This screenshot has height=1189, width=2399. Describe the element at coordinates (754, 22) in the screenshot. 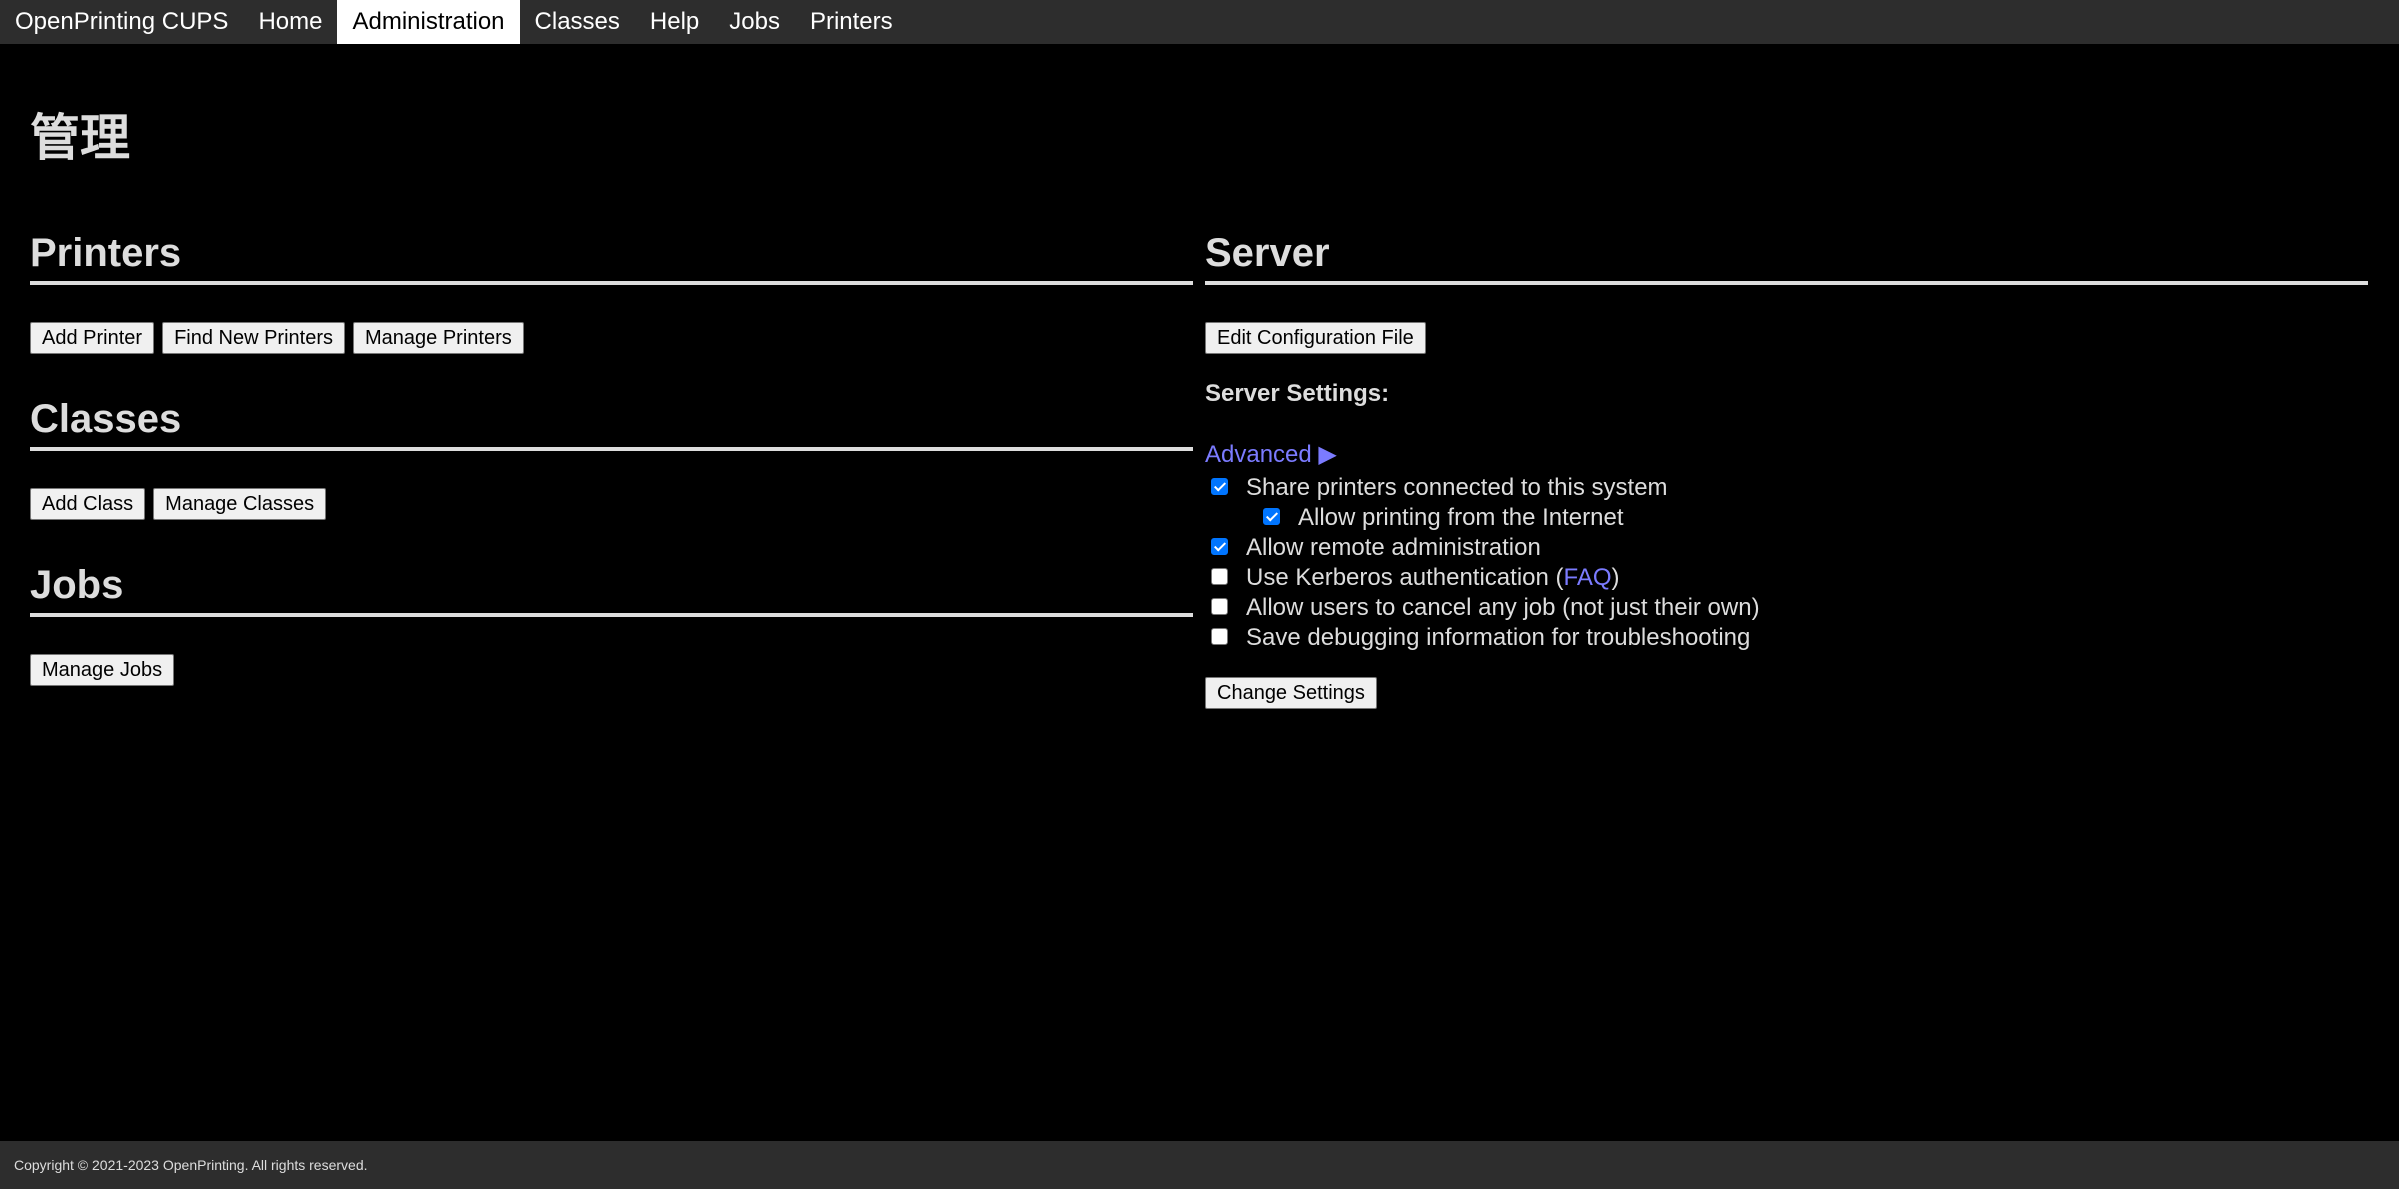

I see `nav-jobs: Jobs` at that location.